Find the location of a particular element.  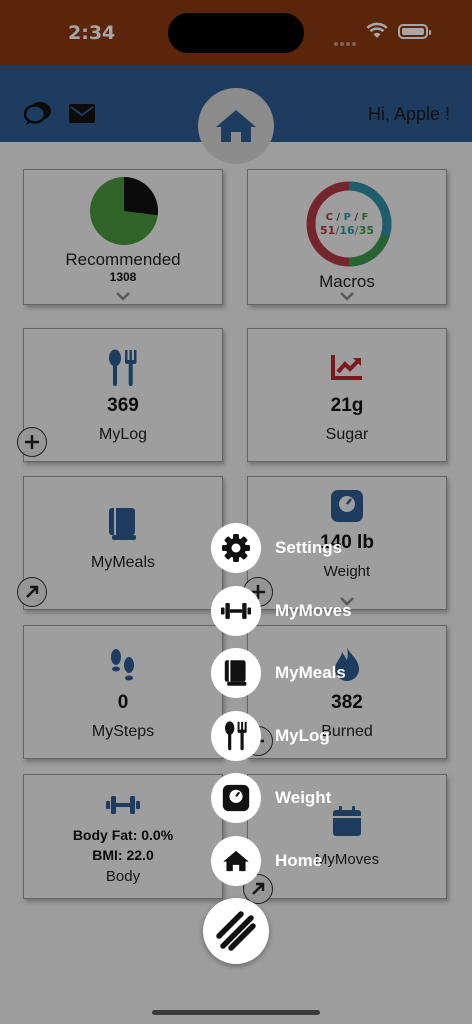

home-indicator is located at coordinates (236, 1012).